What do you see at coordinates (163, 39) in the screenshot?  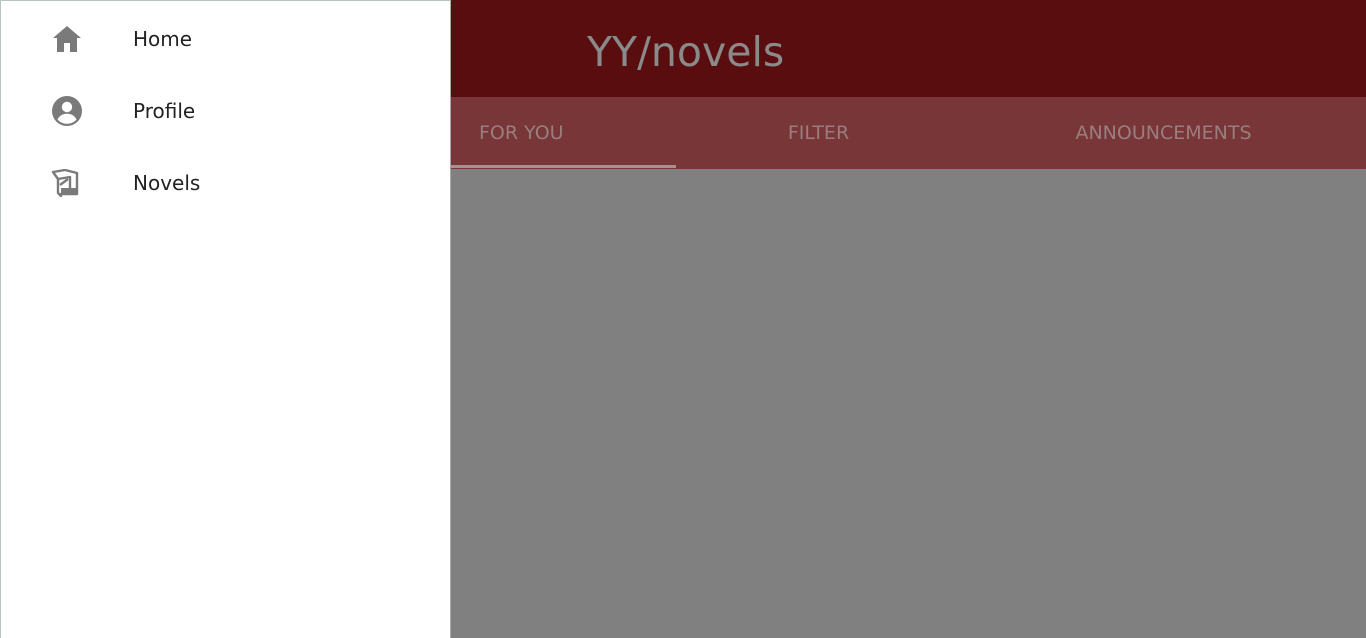 I see `drawer-item-label: Home` at bounding box center [163, 39].